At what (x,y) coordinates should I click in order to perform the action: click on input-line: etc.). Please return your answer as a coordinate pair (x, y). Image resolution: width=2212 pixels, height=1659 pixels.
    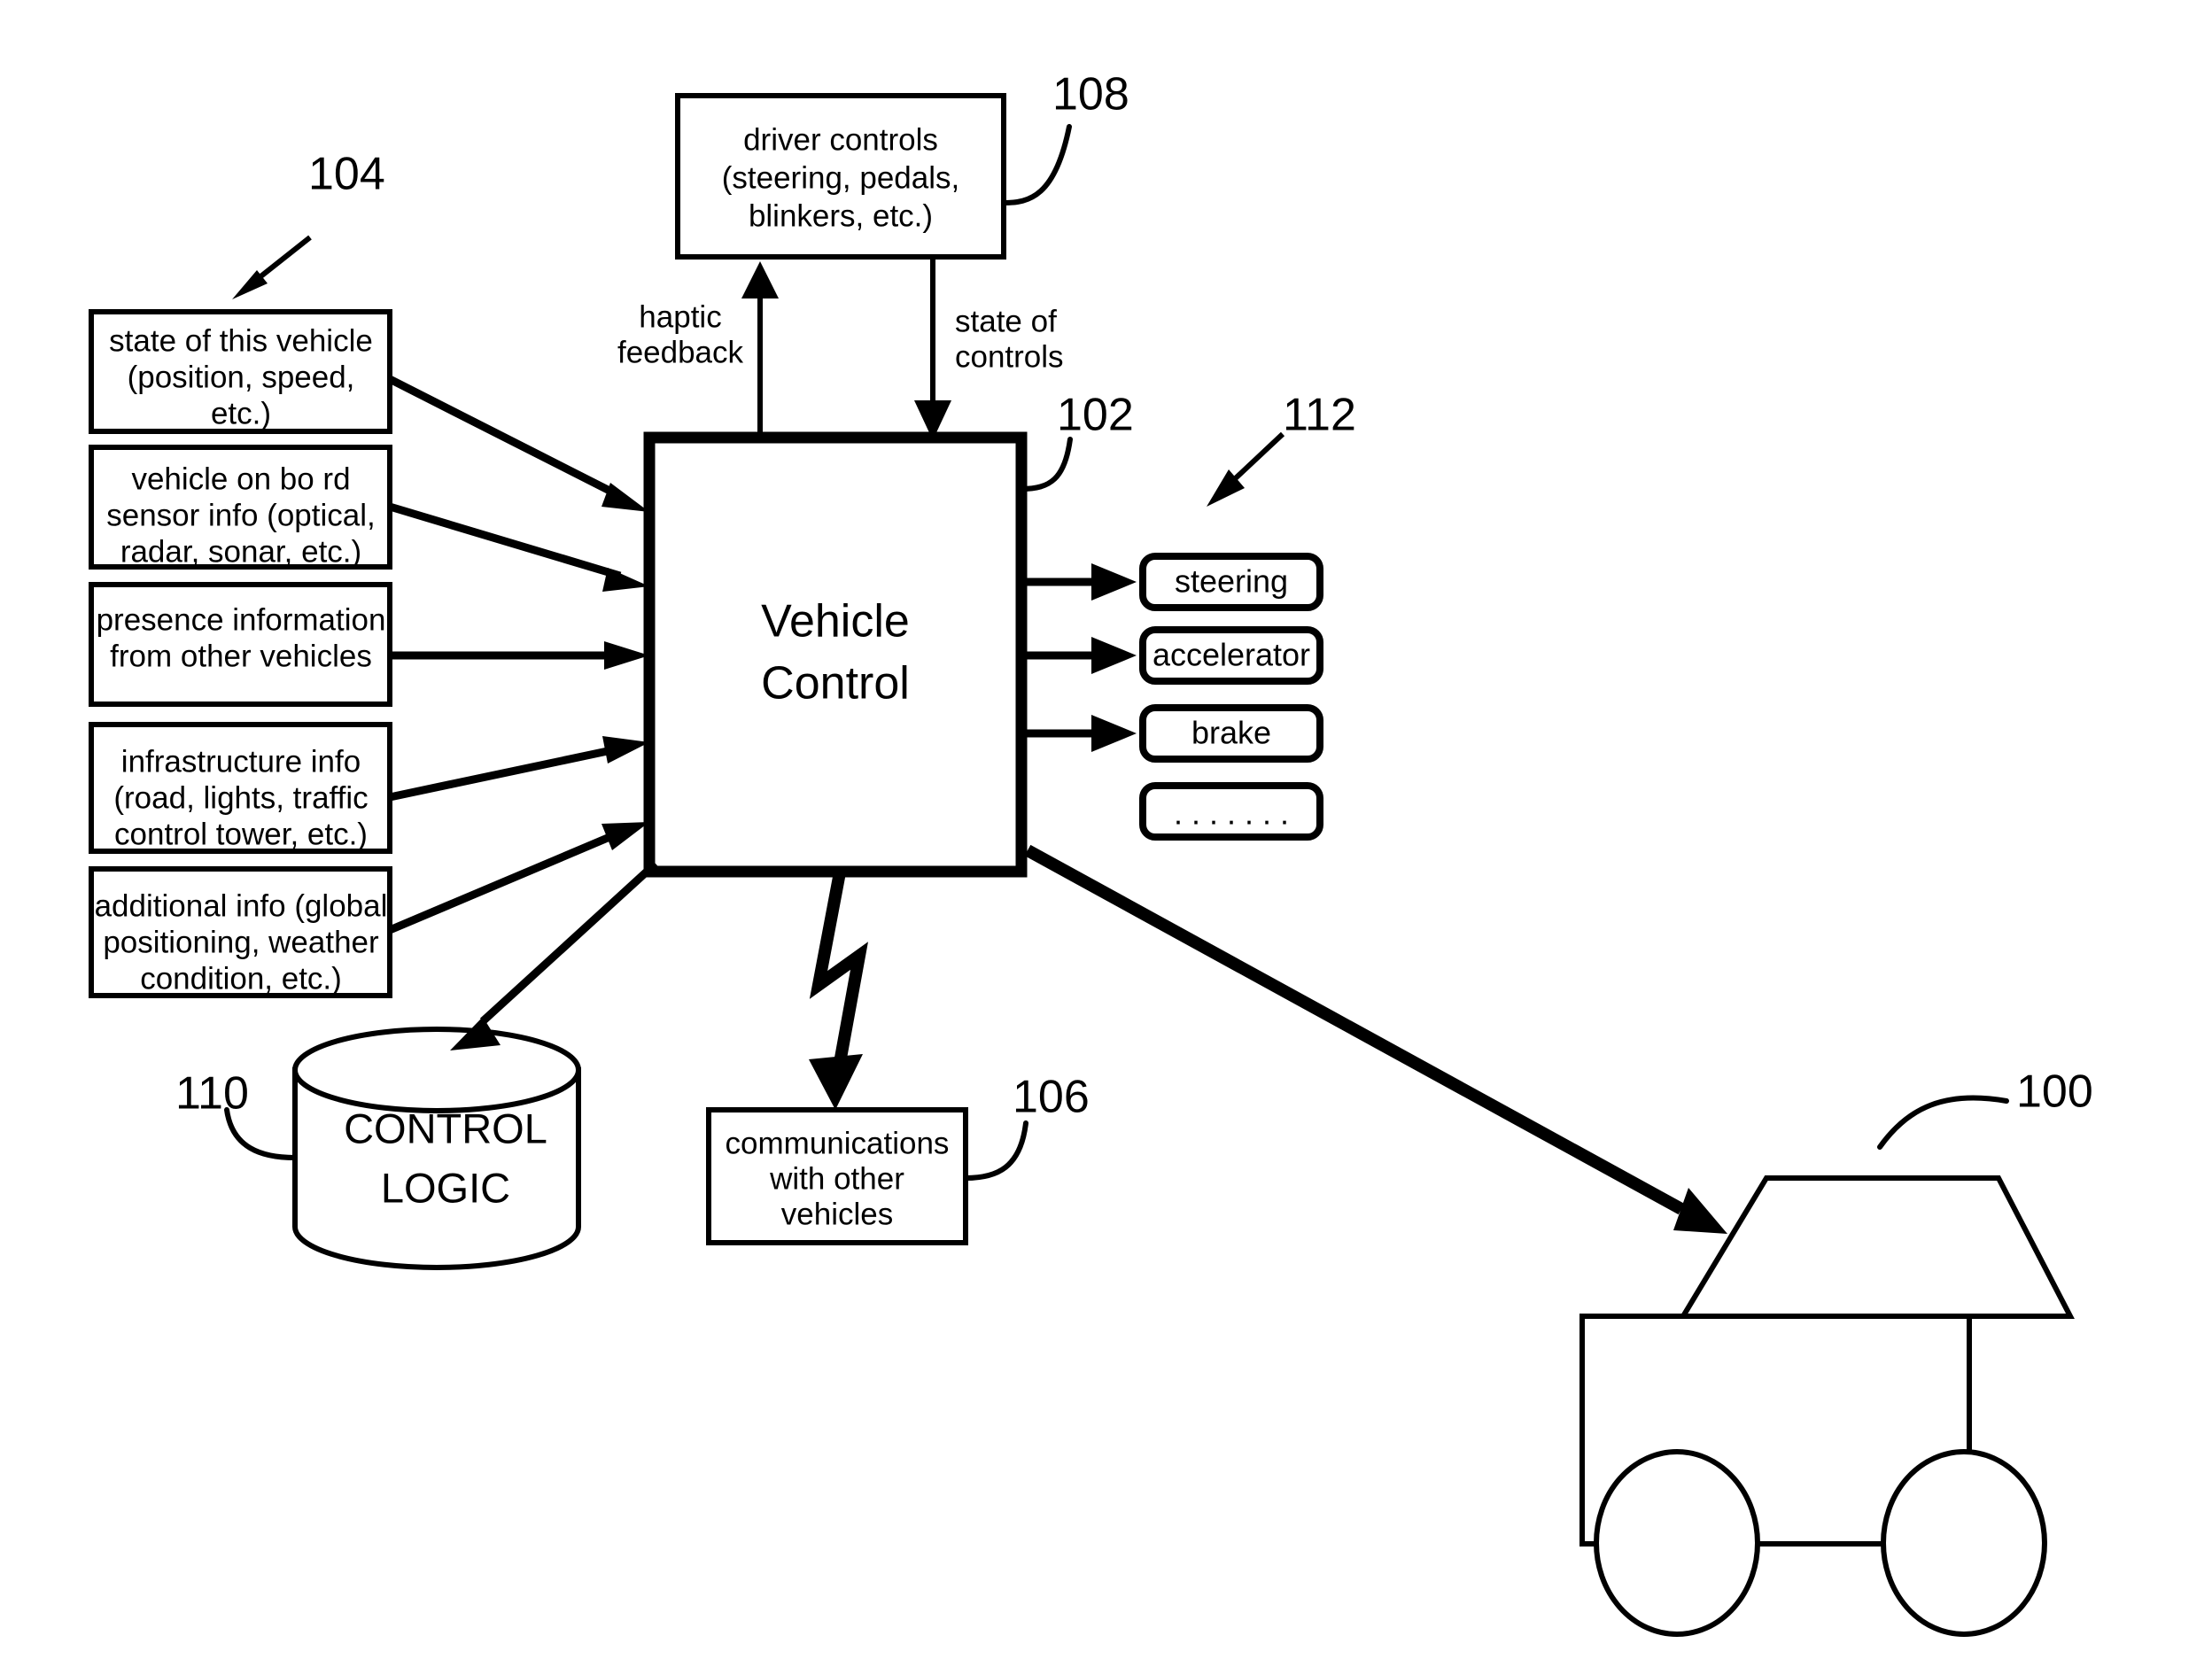
    Looking at the image, I should click on (241, 413).